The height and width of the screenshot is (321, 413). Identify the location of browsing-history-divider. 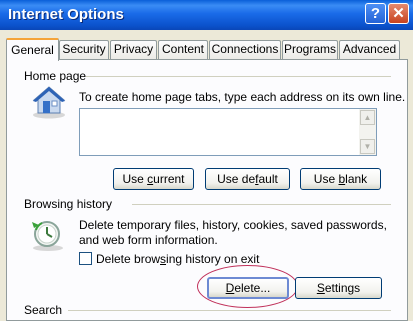
(261, 204).